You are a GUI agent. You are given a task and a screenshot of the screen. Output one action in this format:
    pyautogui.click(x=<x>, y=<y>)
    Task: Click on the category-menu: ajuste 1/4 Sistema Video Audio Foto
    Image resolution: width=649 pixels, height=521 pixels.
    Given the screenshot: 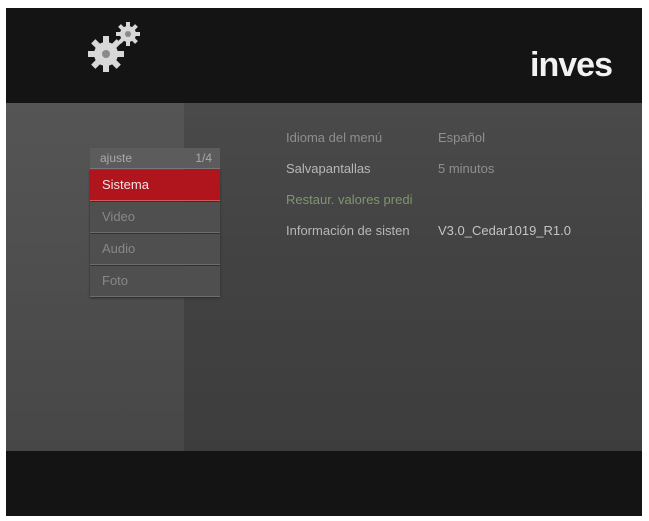 What is the action you would take?
    pyautogui.click(x=155, y=222)
    